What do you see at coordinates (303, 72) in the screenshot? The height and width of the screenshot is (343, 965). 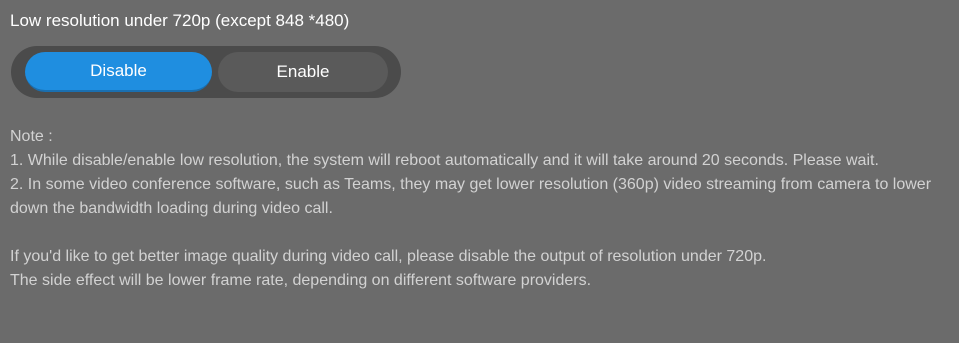 I see `enable-button: Enable` at bounding box center [303, 72].